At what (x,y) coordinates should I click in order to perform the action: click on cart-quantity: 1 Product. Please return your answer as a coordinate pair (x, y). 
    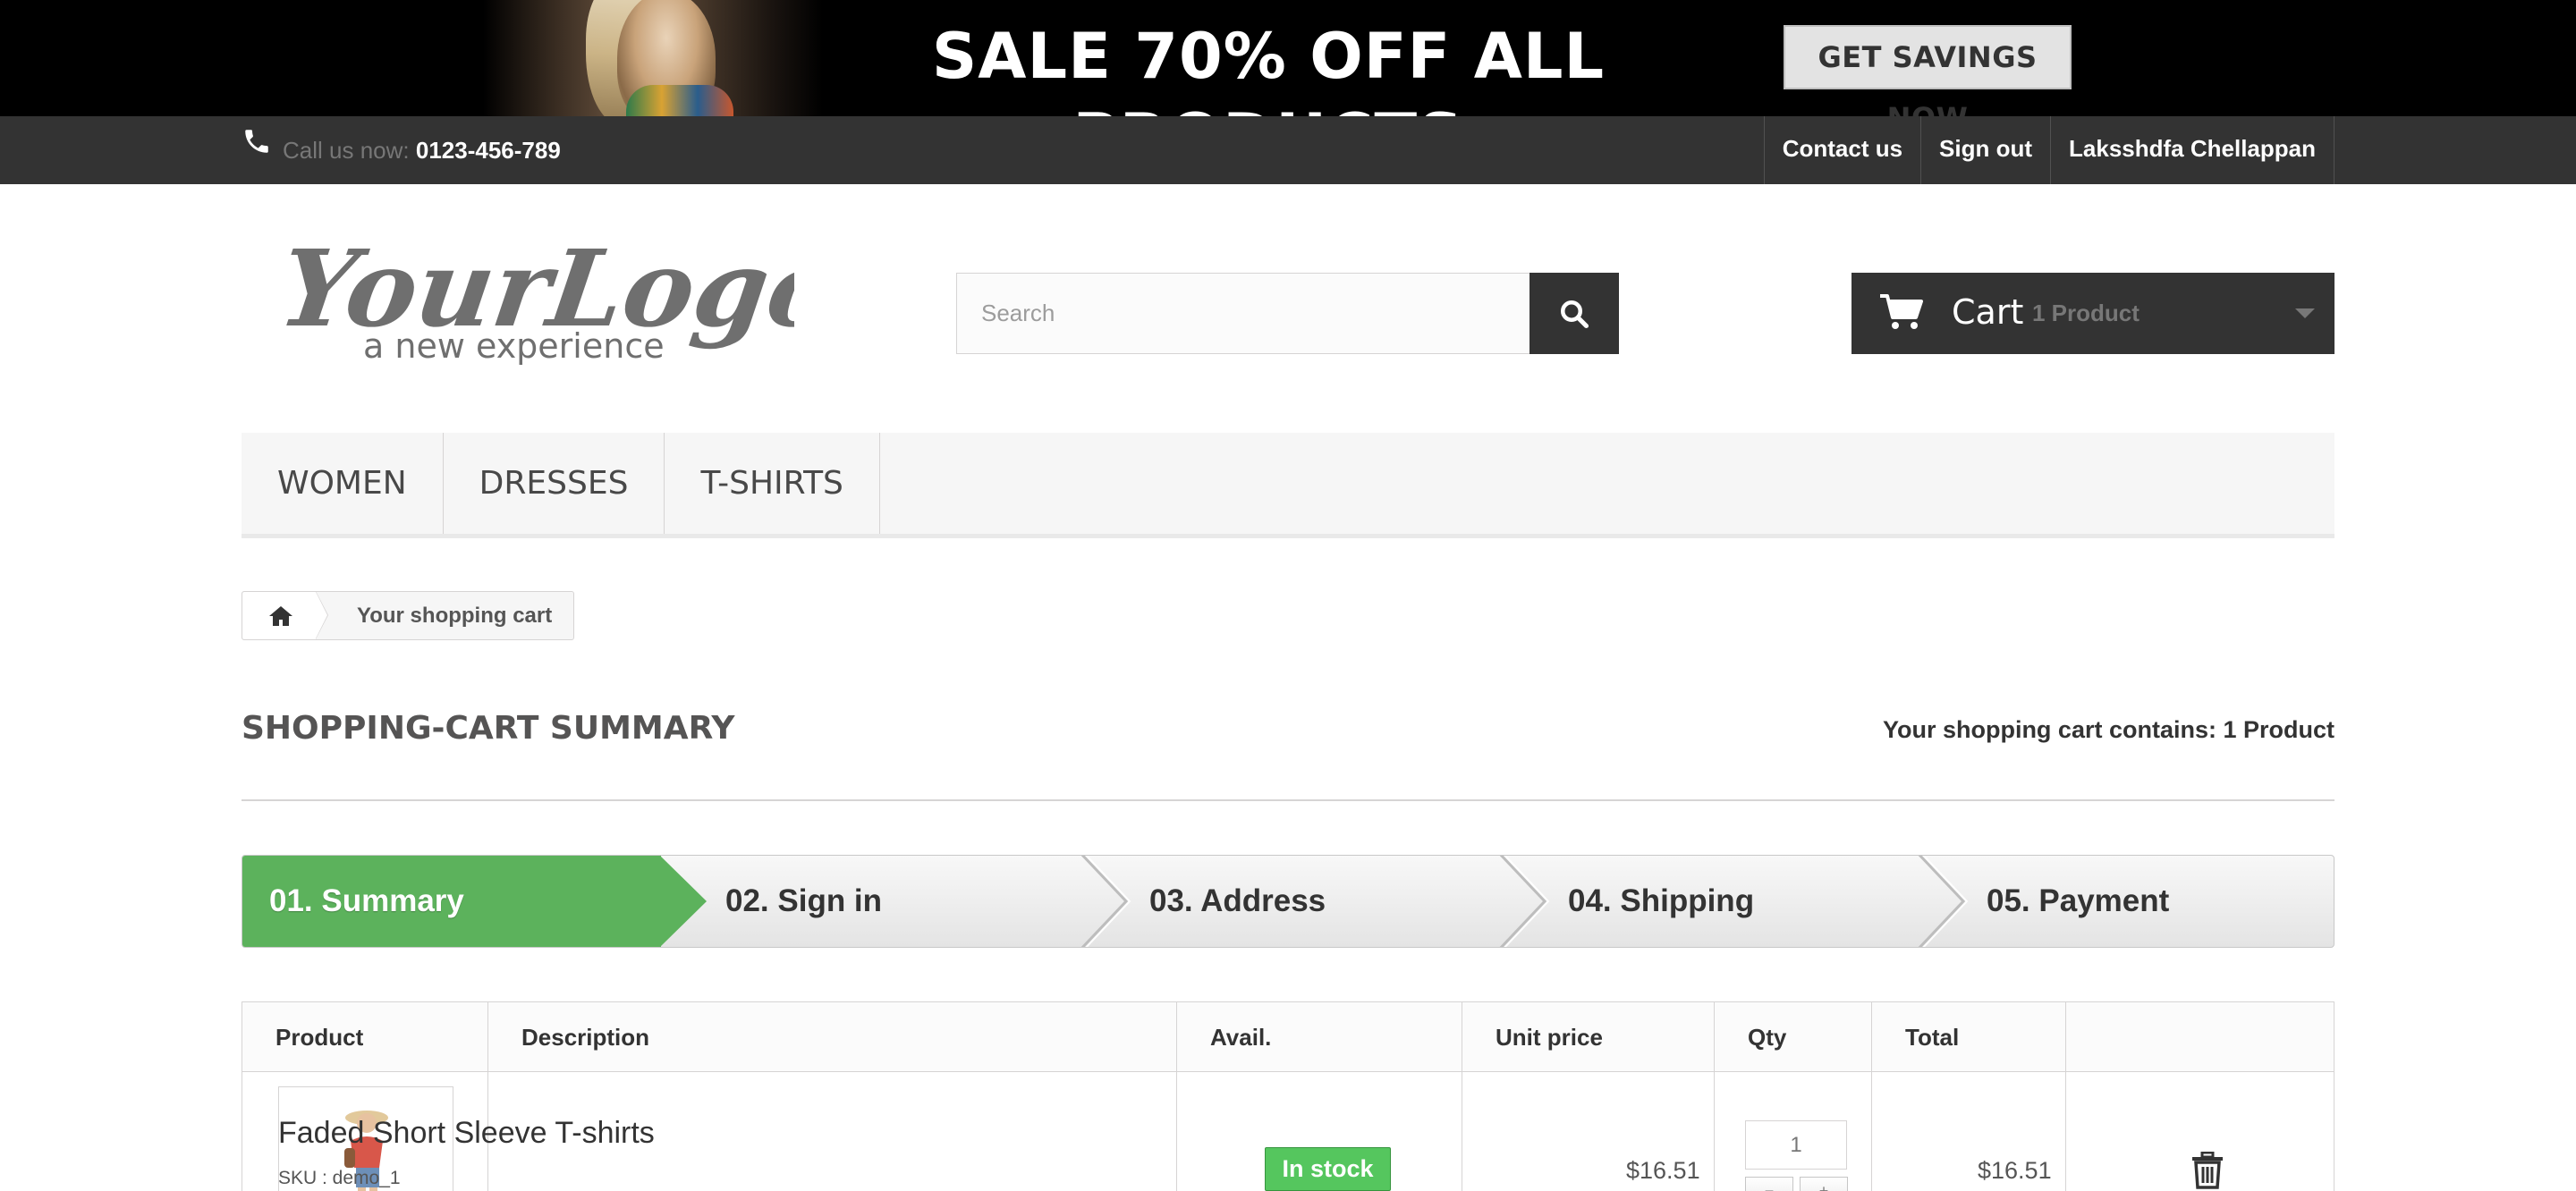
    Looking at the image, I should click on (2086, 313).